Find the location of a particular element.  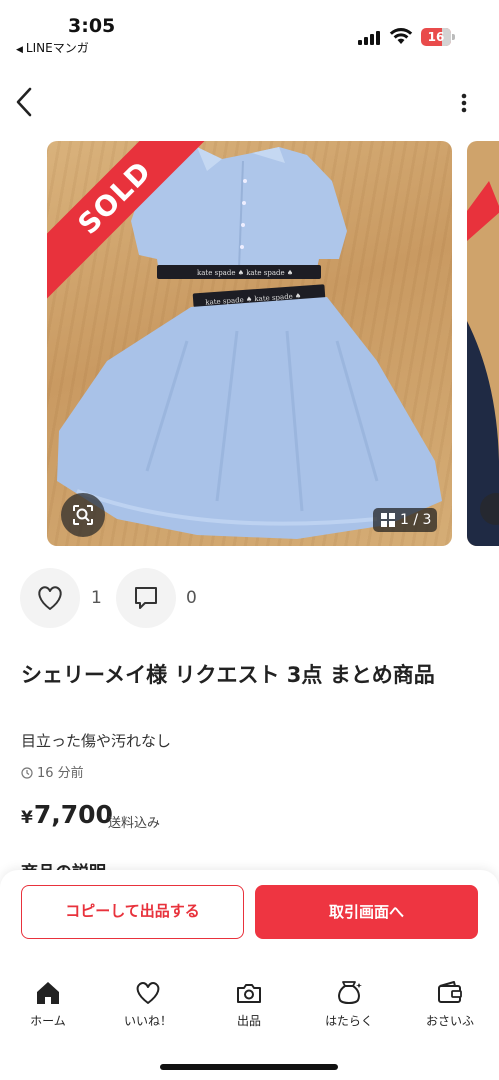

posted-time: 16 分前 is located at coordinates (52, 771).